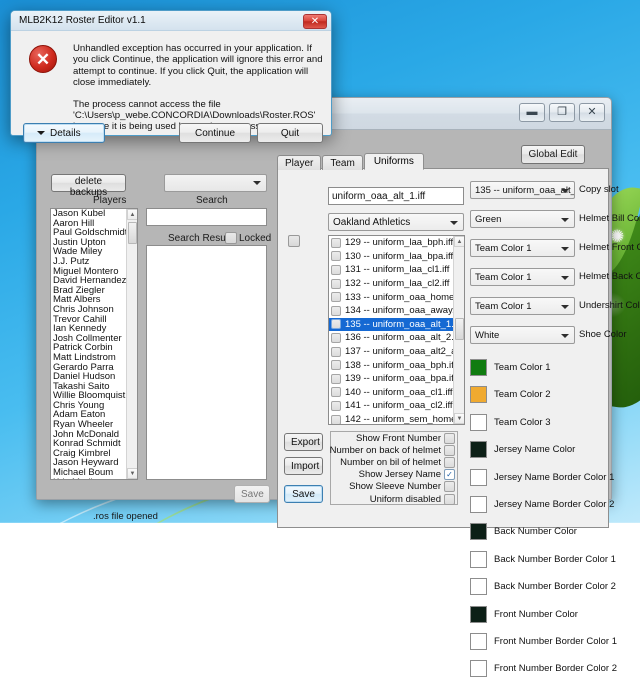  I want to click on color-combo-row: 135 -- uniform_oaa_alt_1.iffCopy slot, so click(539, 190).